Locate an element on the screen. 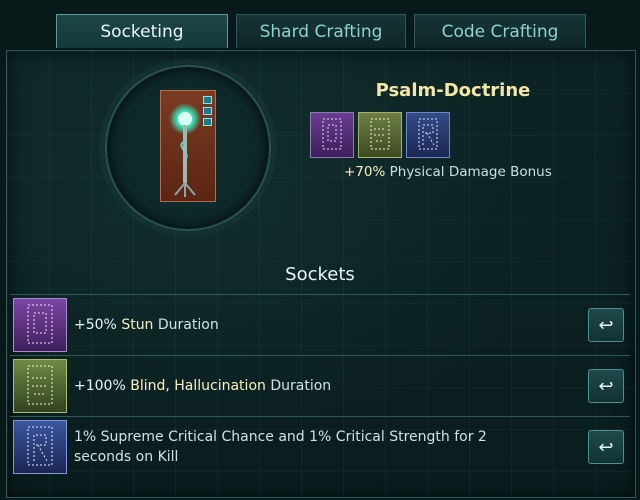  tab-shard-crafting: Shard Crafting is located at coordinates (321, 31).